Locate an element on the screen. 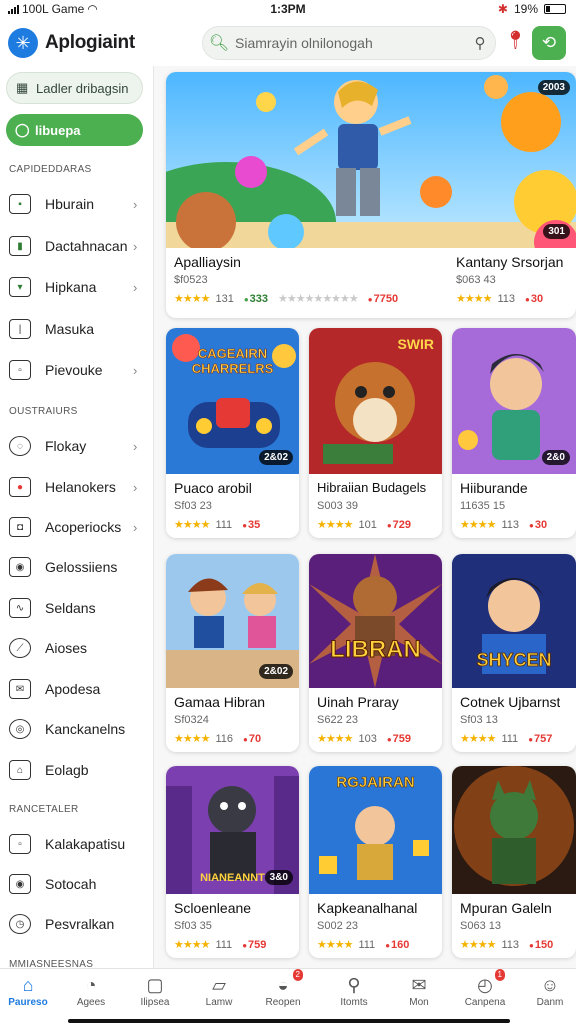 The image size is (576, 1024). game-badge: 2&02 is located at coordinates (276, 671).